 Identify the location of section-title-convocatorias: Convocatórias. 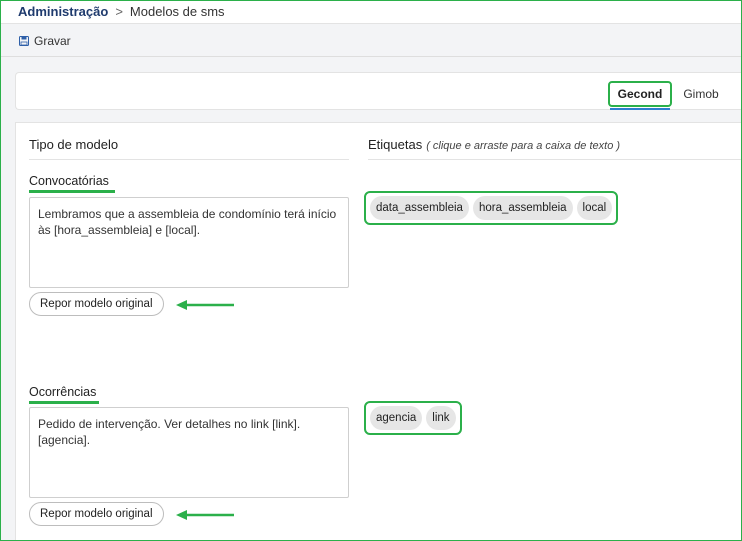
(72, 183).